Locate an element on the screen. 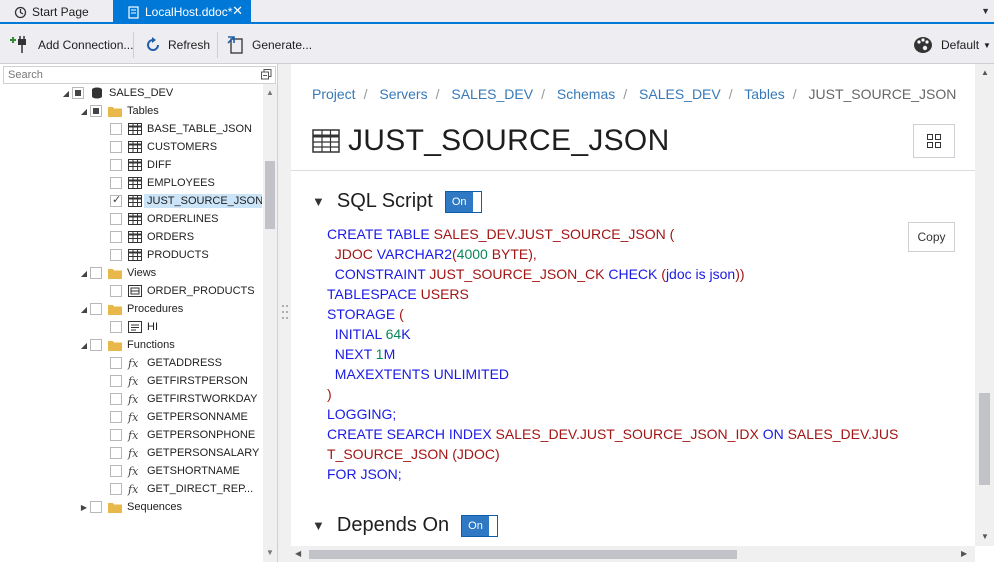 The width and height of the screenshot is (994, 562). section-title: SQL Script is located at coordinates (384, 201).